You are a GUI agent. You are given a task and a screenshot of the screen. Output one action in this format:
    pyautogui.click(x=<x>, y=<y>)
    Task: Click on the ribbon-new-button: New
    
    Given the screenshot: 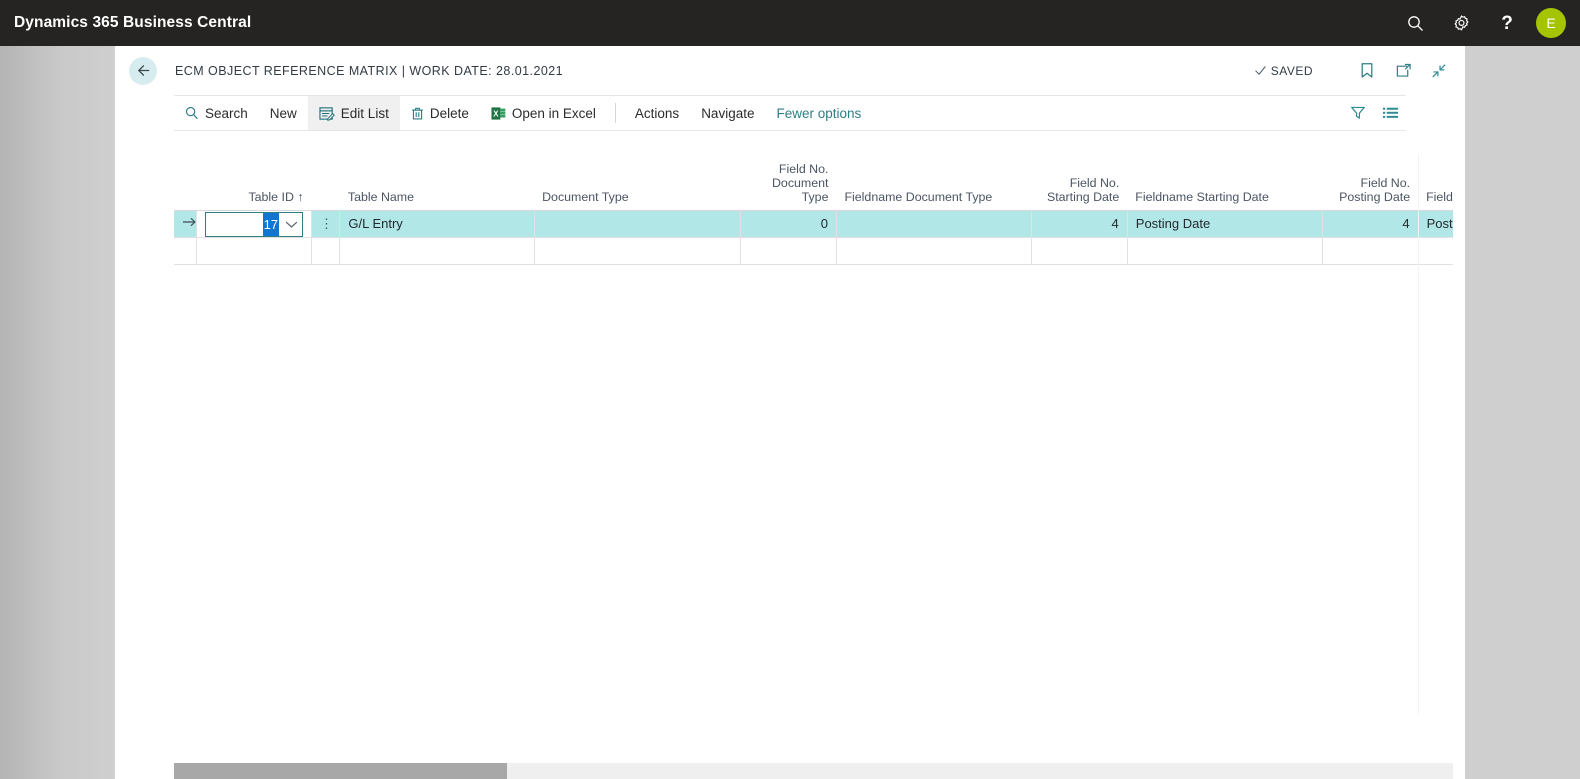 What is the action you would take?
    pyautogui.click(x=283, y=113)
    